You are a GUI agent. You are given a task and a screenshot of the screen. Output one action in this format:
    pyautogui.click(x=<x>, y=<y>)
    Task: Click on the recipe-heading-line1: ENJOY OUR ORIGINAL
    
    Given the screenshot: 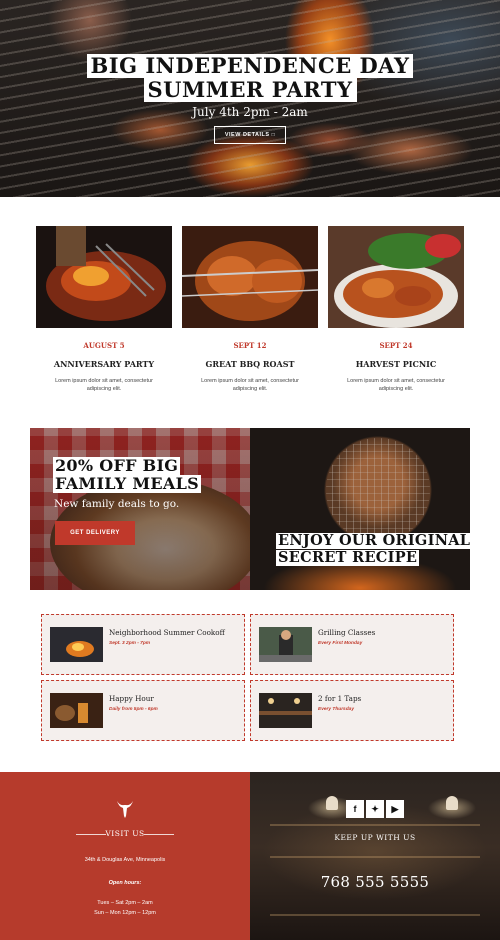 What is the action you would take?
    pyautogui.click(x=373, y=541)
    